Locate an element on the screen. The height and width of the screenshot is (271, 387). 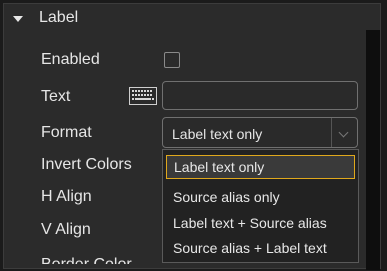
enabled-label: Enabled is located at coordinates (70, 59).